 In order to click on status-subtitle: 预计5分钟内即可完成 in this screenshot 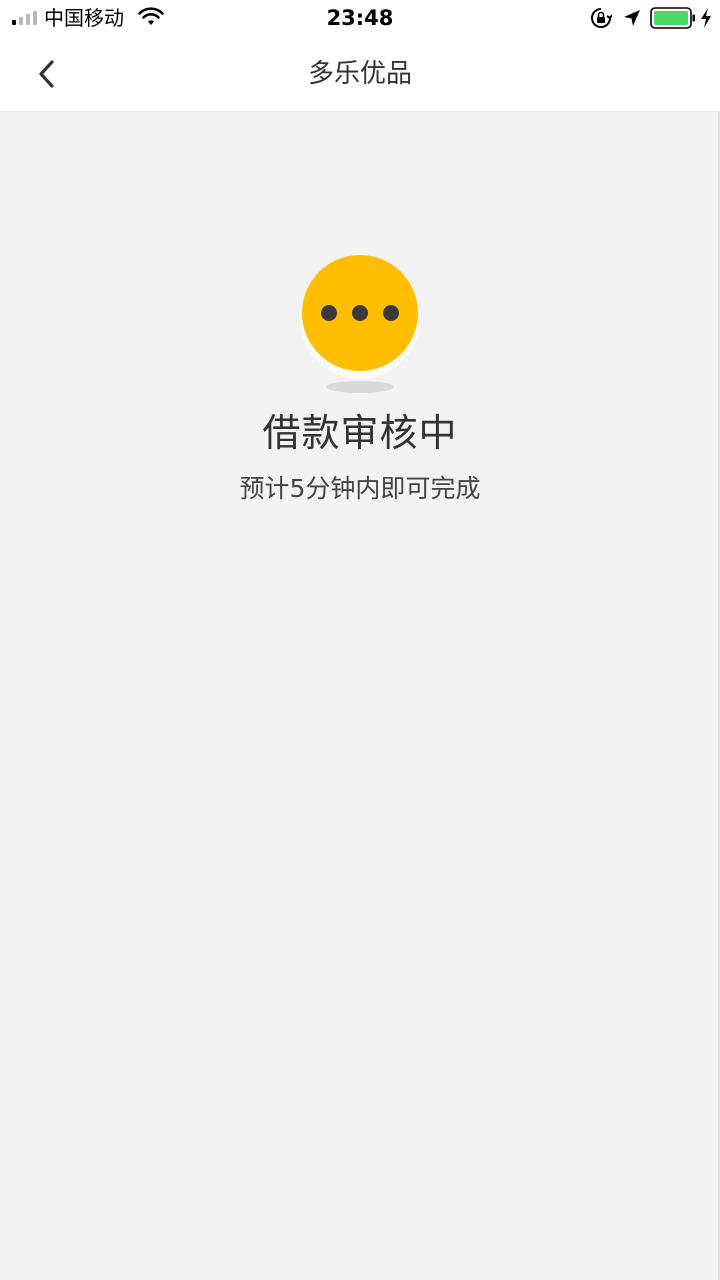, I will do `click(360, 488)`.